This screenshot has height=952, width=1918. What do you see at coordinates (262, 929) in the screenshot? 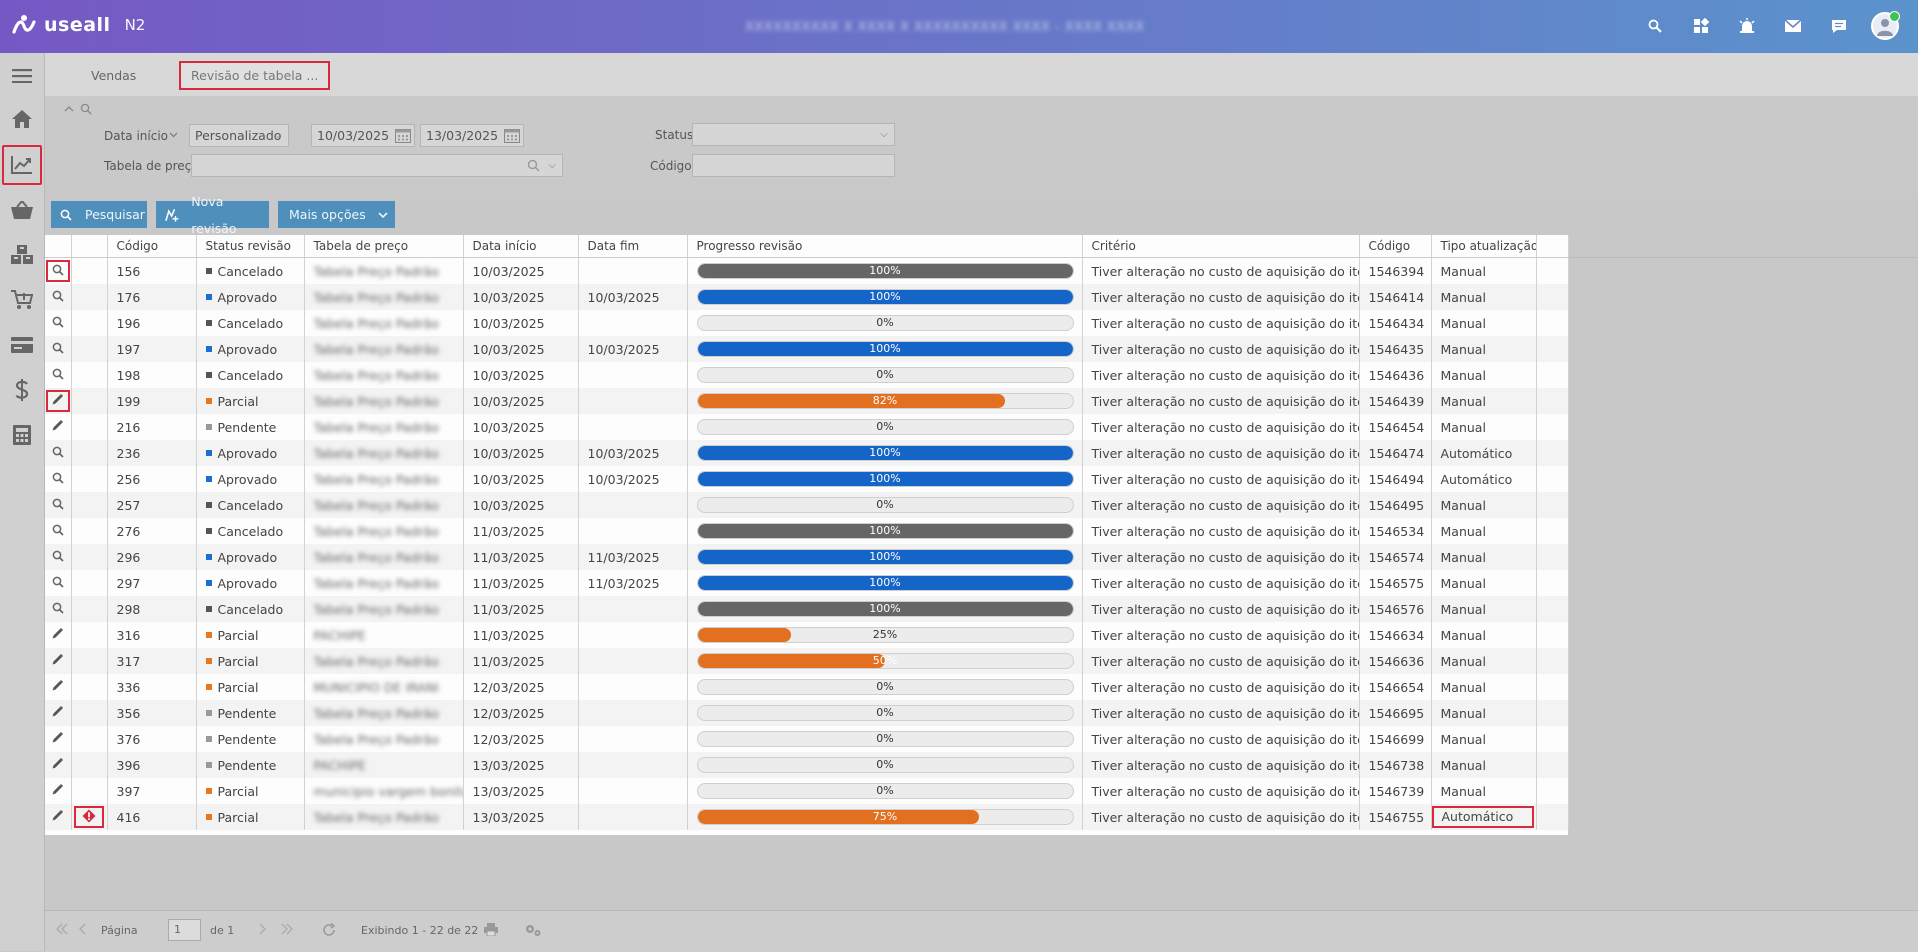
I see `next-page-icon` at bounding box center [262, 929].